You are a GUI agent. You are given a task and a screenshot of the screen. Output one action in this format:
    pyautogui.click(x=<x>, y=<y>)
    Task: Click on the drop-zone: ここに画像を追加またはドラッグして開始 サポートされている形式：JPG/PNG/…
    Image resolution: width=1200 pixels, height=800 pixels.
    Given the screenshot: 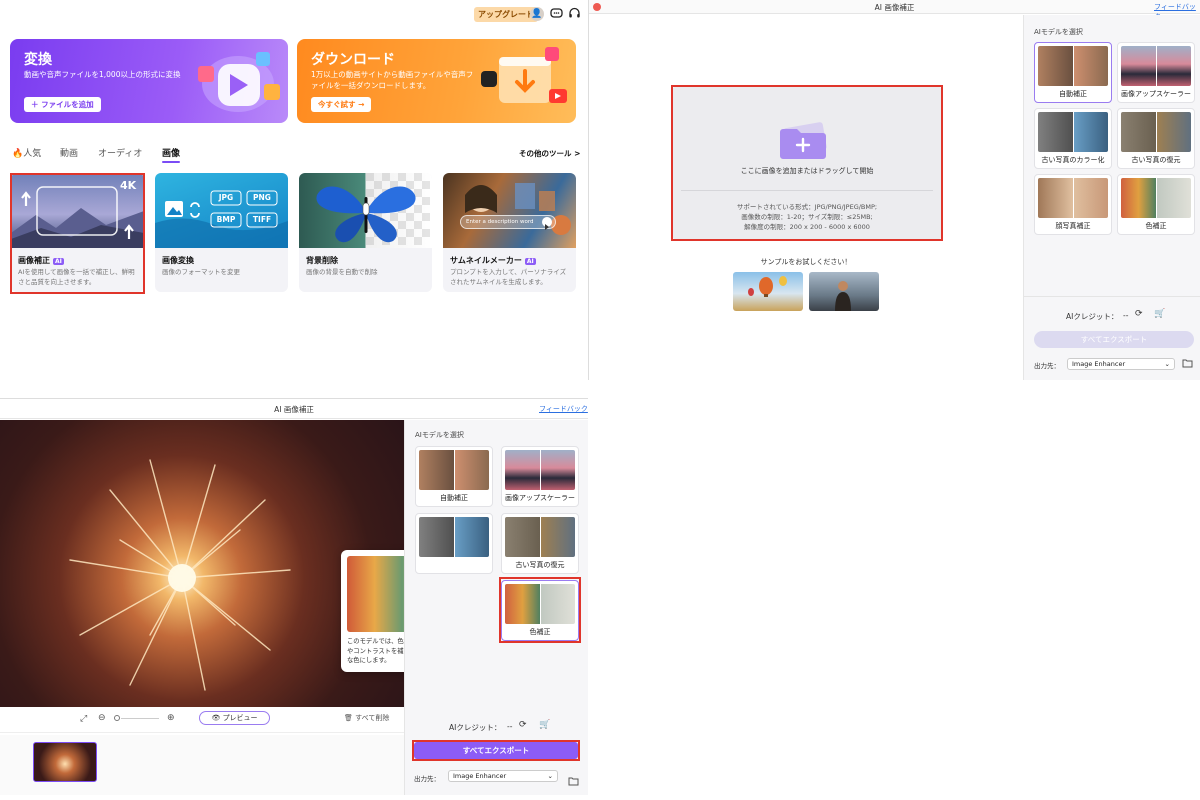 What is the action you would take?
    pyautogui.click(x=807, y=163)
    